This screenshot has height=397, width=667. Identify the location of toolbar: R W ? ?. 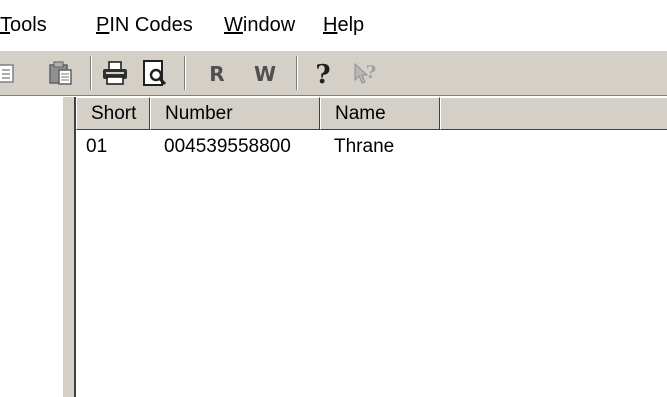
(333, 73).